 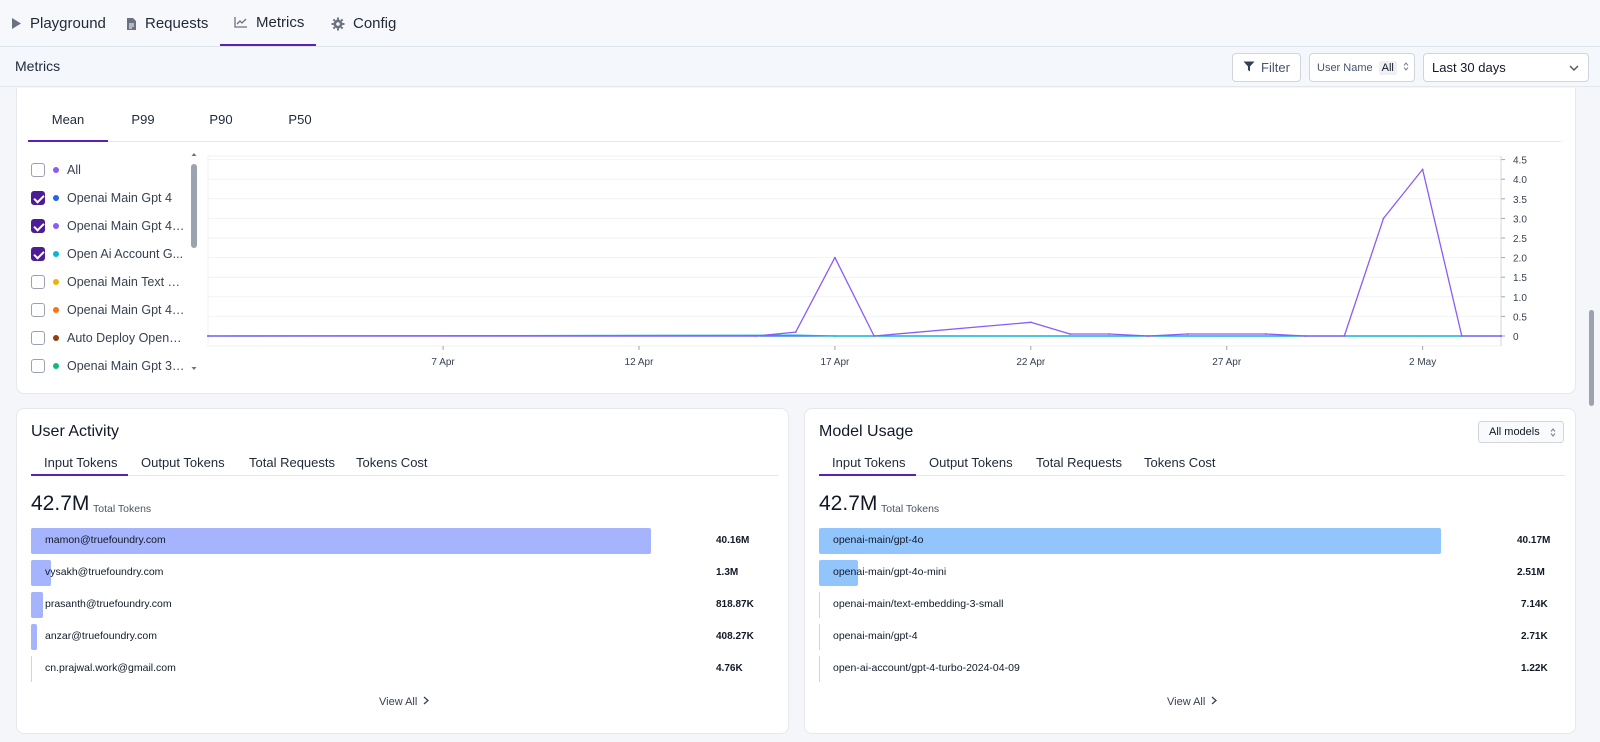 I want to click on top-navigation: Playground Requests Metrics Config, so click(x=800, y=23).